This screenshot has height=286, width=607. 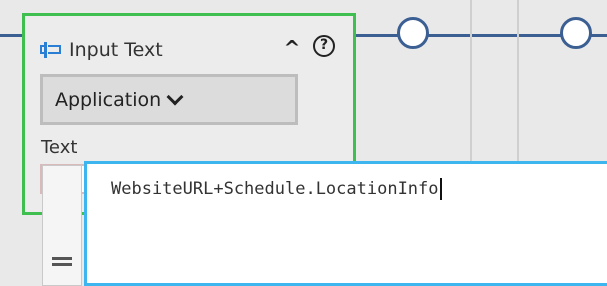 What do you see at coordinates (440, 189) in the screenshot?
I see `text-caret` at bounding box center [440, 189].